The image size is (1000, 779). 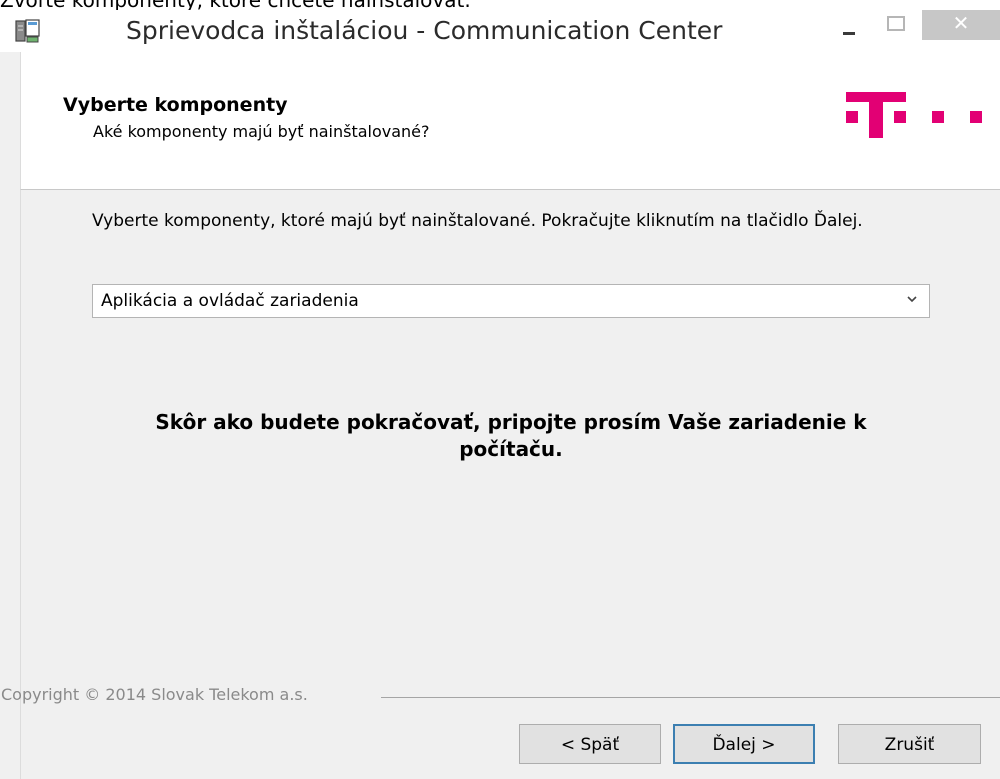 I want to click on page-title: Vyberte komponenty, so click(x=175, y=105).